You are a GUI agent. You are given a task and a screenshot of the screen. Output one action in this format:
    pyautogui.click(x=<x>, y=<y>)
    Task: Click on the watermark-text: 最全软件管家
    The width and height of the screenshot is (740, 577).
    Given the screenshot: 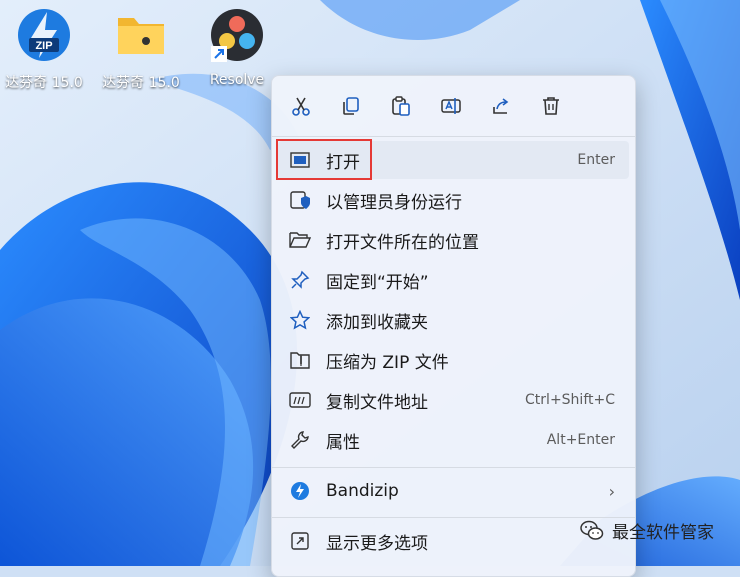 What is the action you would take?
    pyautogui.click(x=663, y=533)
    